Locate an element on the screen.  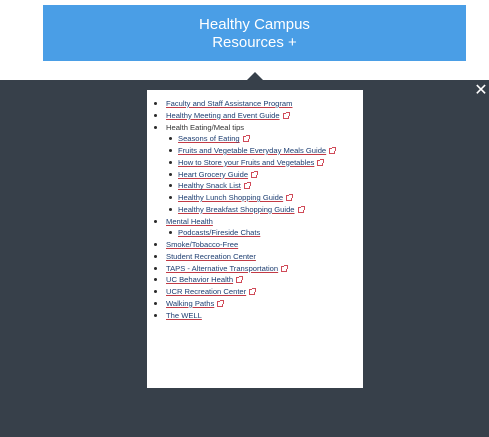
list-item: Healthy Breakfast Shopping Guide is located at coordinates (255, 210).